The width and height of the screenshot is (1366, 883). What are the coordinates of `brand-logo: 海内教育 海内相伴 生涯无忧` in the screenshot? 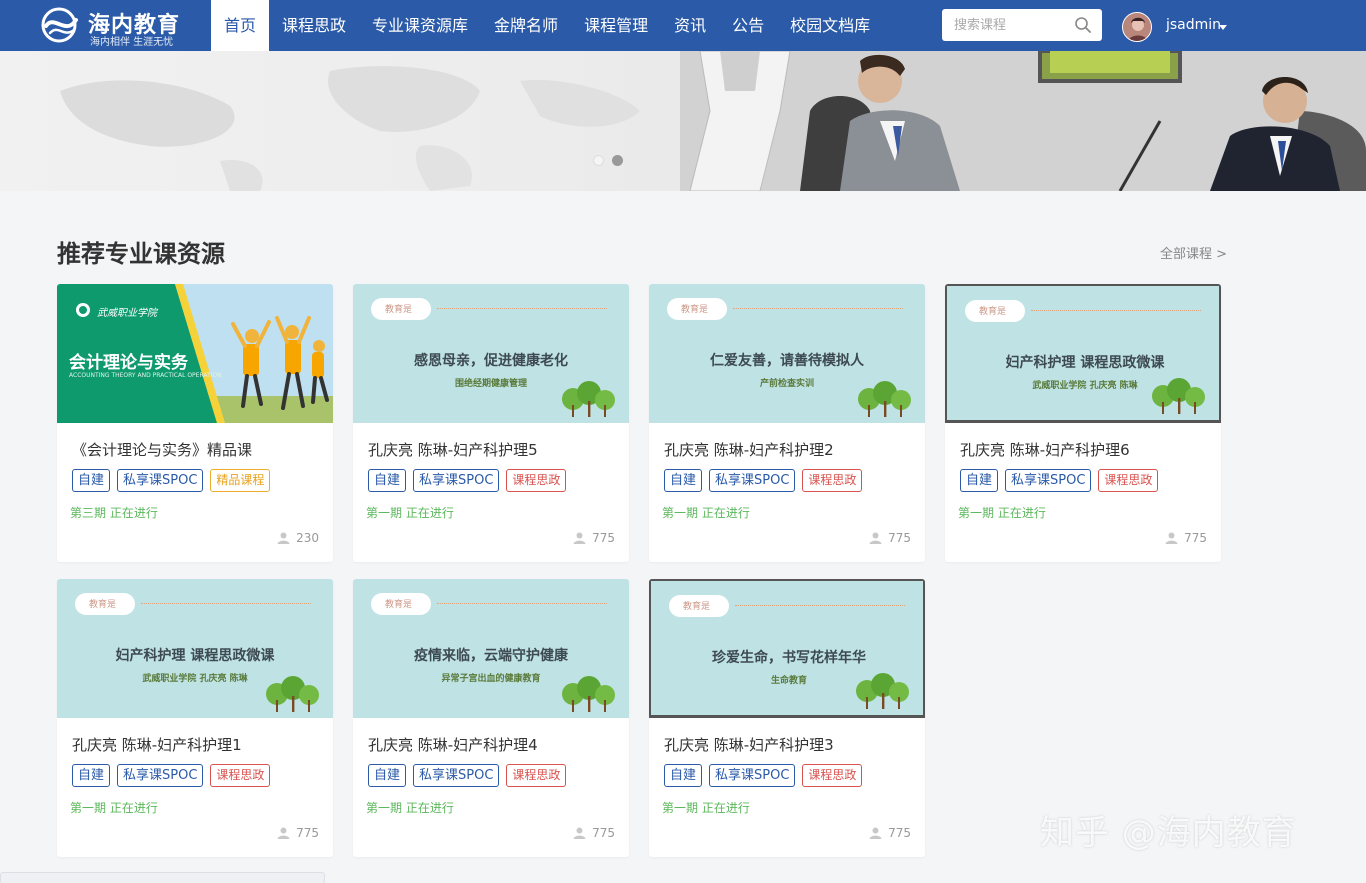 It's located at (115, 26).